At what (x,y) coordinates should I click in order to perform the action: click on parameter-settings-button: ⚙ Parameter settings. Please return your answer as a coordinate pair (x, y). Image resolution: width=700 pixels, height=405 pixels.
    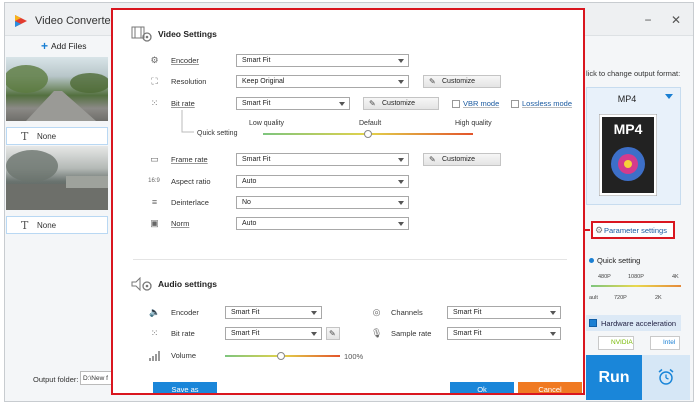
    Looking at the image, I should click on (633, 230).